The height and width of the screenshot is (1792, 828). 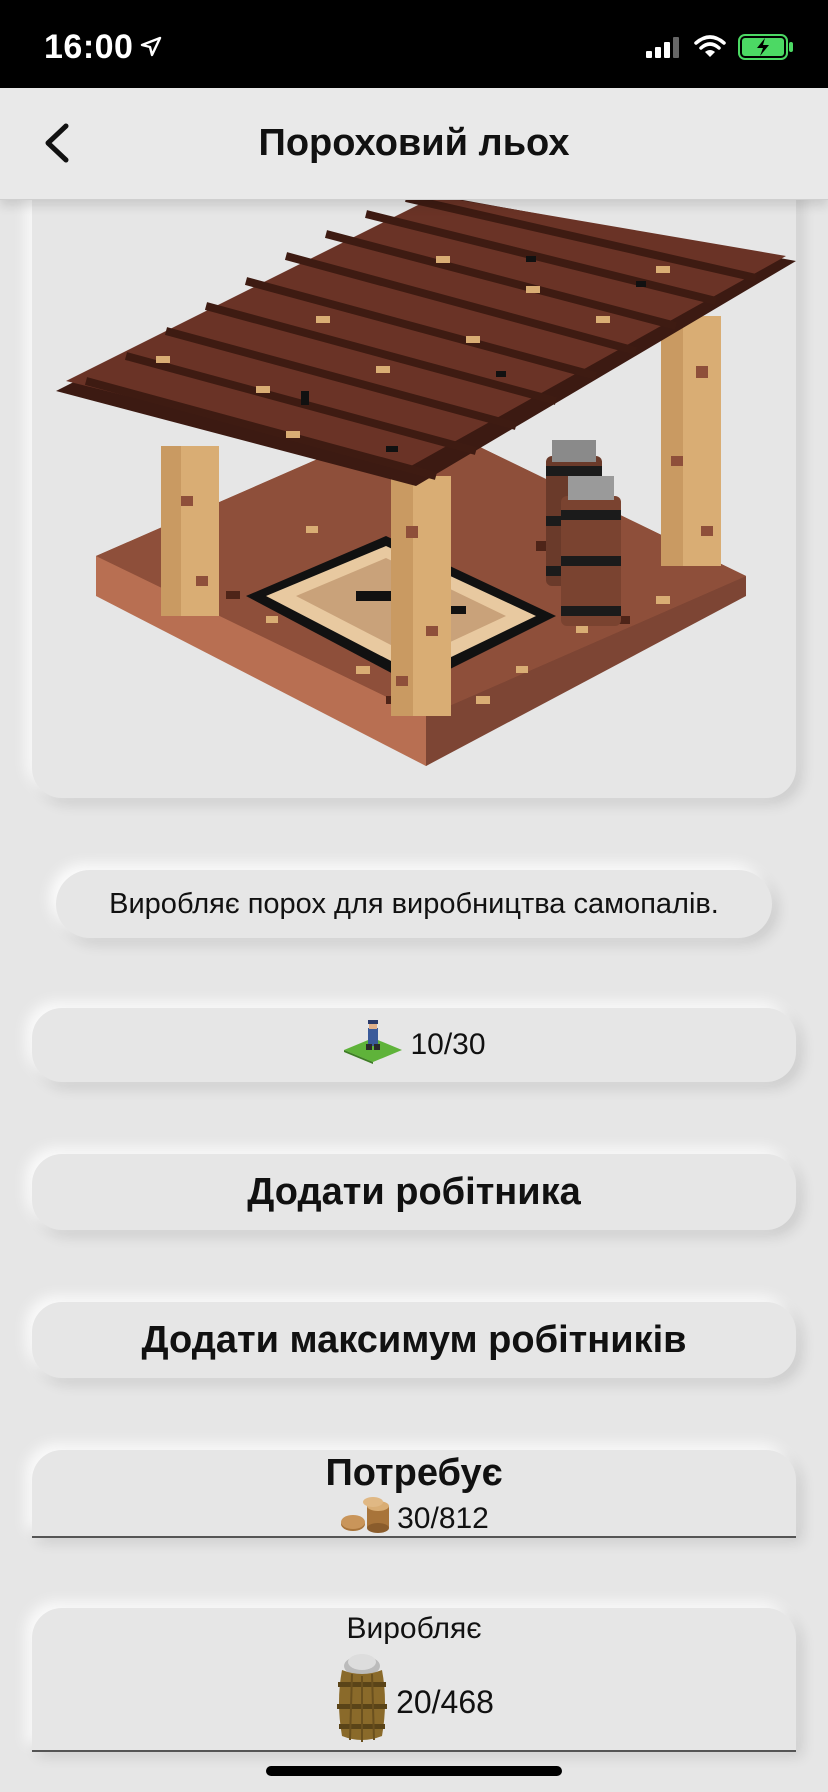 I want to click on signal-icon, so click(x=664, y=49).